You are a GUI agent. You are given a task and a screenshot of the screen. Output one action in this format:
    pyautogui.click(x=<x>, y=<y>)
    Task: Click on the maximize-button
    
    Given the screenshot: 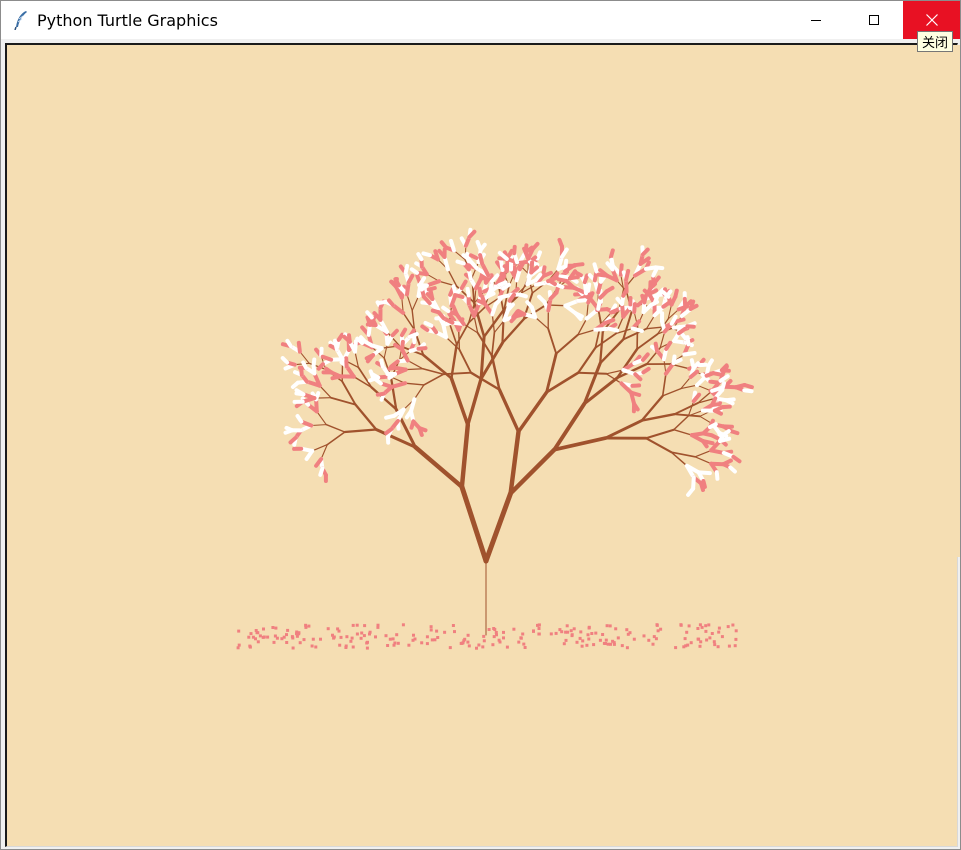 What is the action you would take?
    pyautogui.click(x=874, y=20)
    